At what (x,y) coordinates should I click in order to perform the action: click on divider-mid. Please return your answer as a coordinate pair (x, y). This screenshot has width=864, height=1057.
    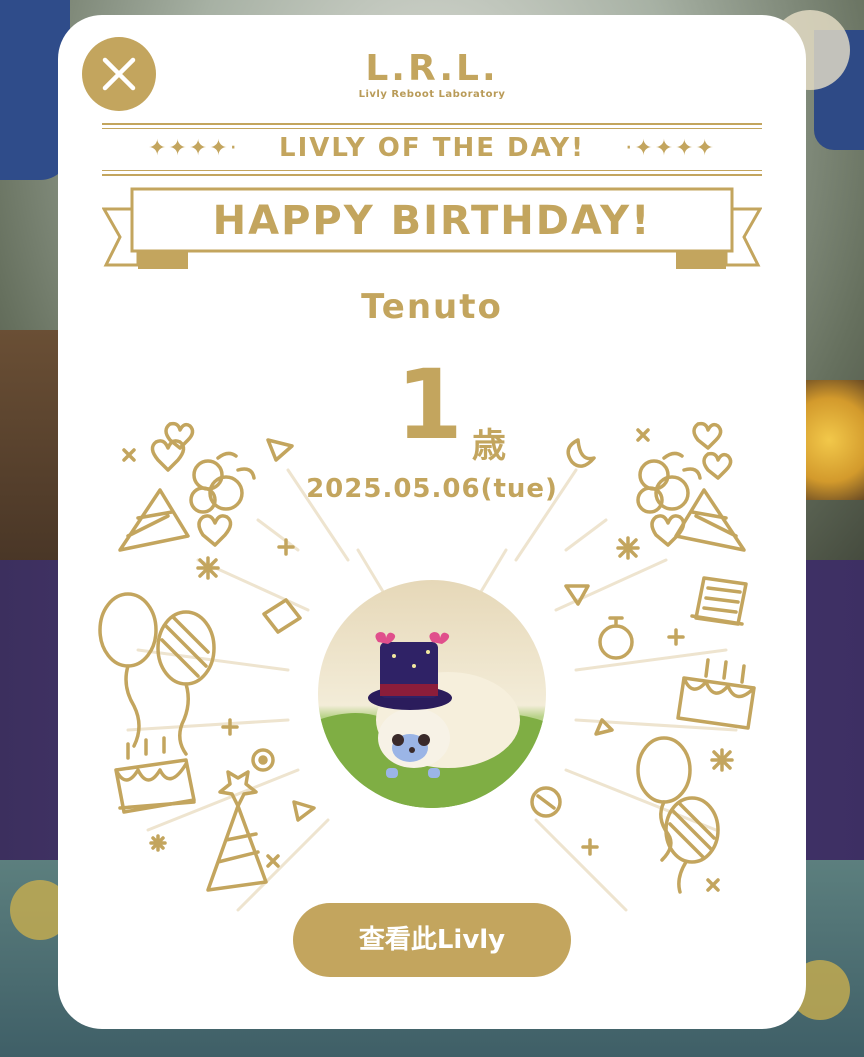
    Looking at the image, I should click on (432, 175).